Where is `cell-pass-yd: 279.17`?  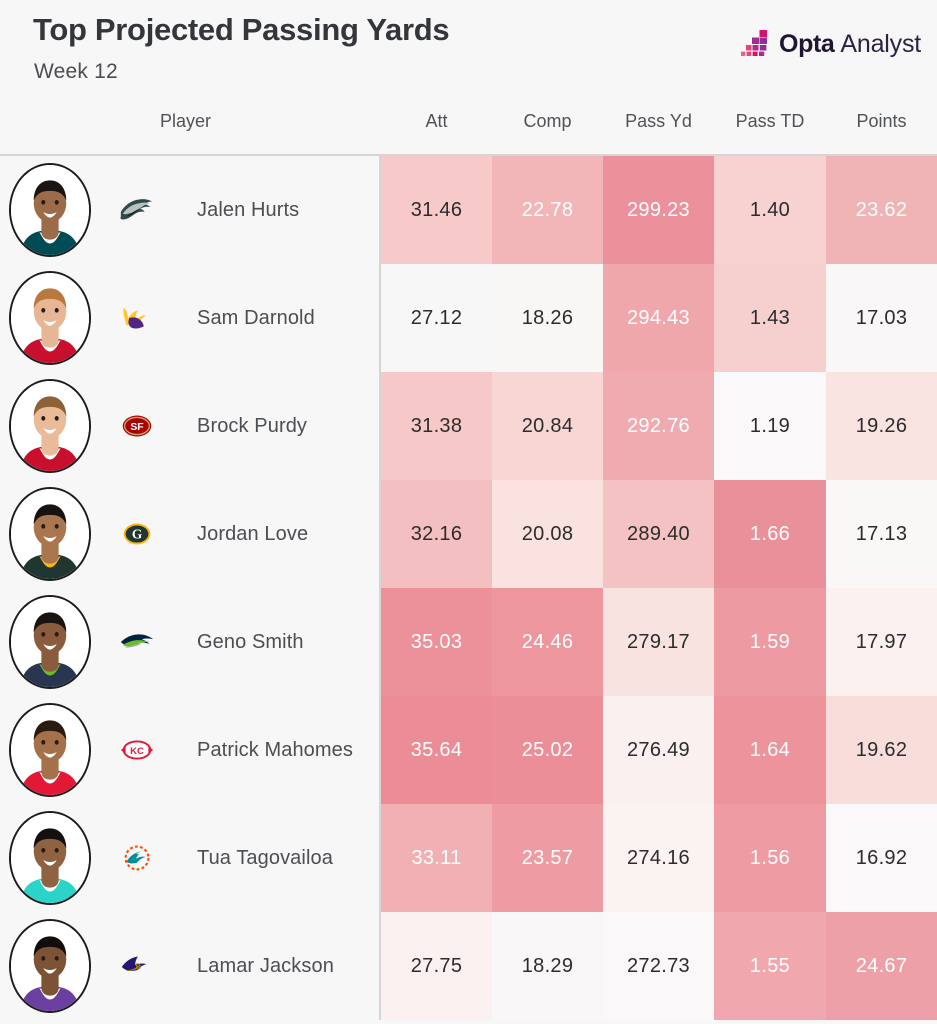 cell-pass-yd: 279.17 is located at coordinates (658, 642).